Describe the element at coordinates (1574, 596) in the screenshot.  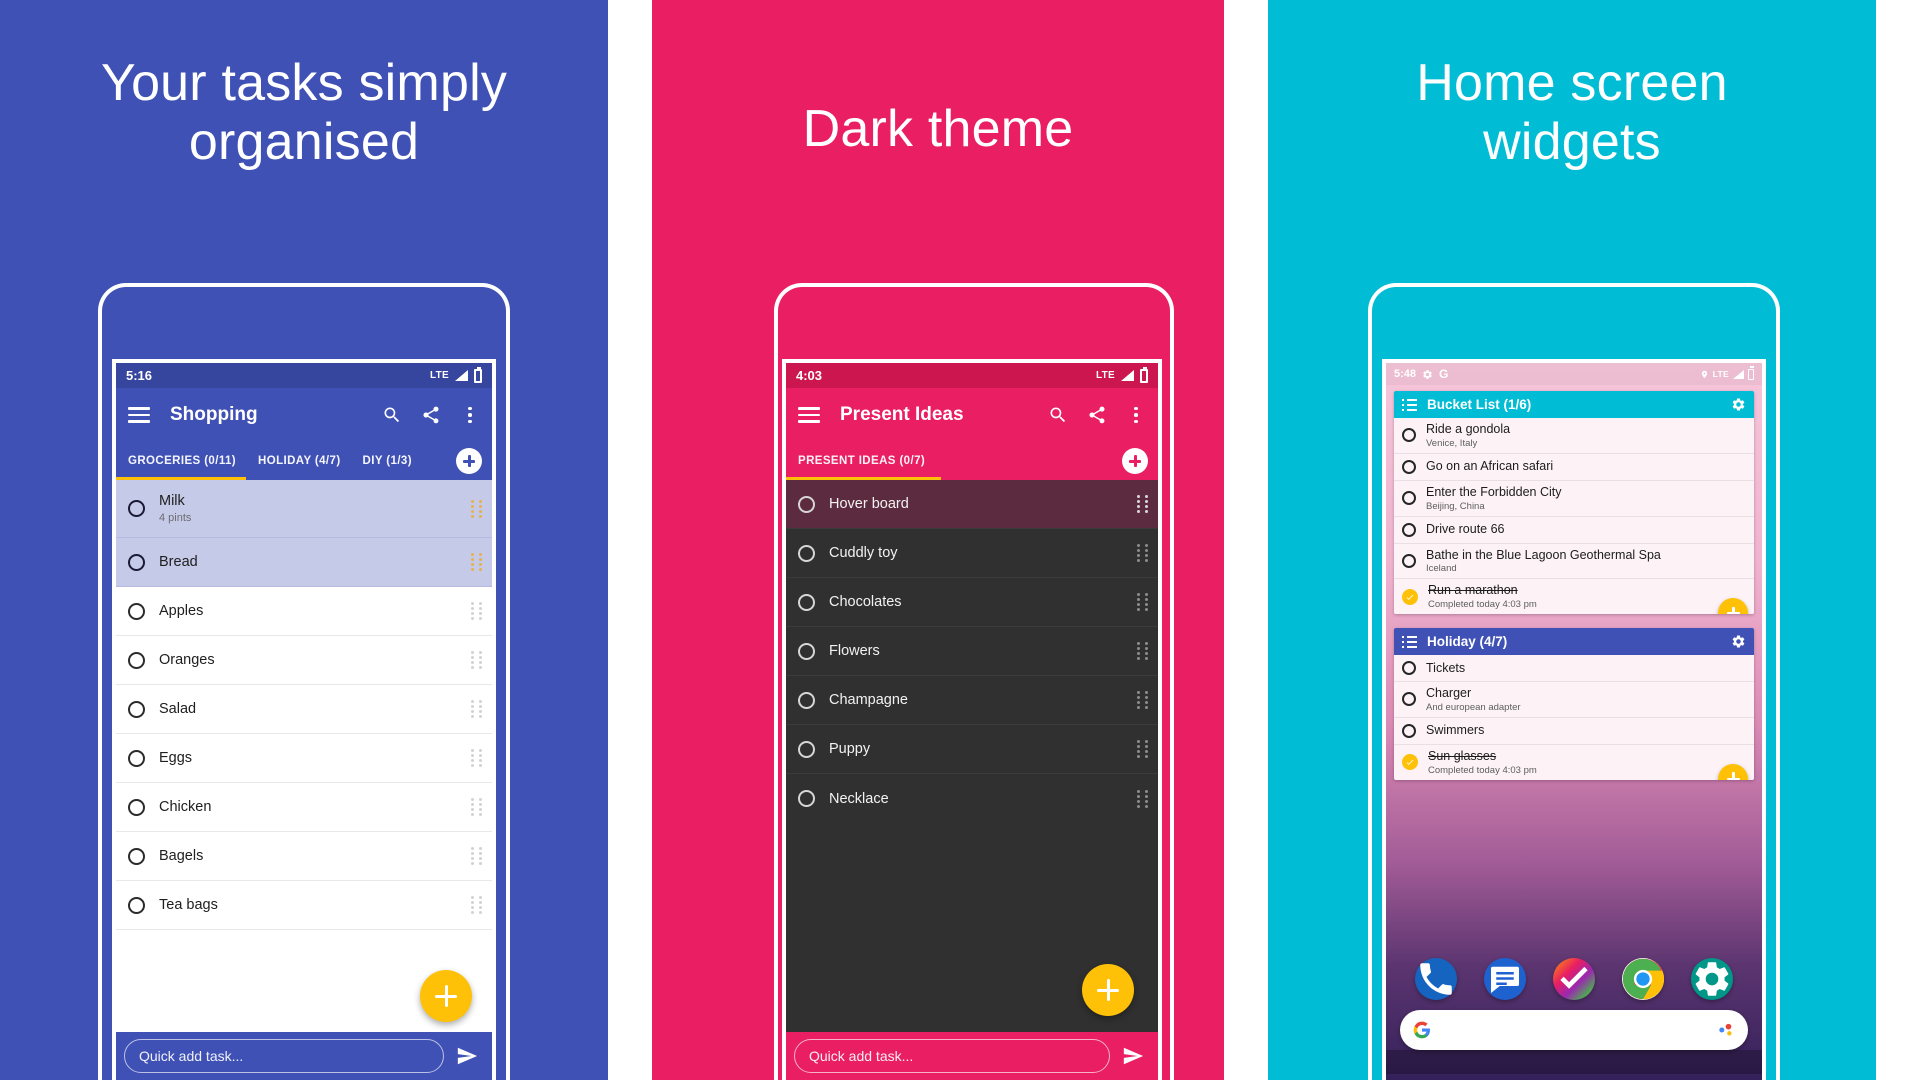
I see `list-item: Run a marathon Completed today 4:03 pm` at that location.